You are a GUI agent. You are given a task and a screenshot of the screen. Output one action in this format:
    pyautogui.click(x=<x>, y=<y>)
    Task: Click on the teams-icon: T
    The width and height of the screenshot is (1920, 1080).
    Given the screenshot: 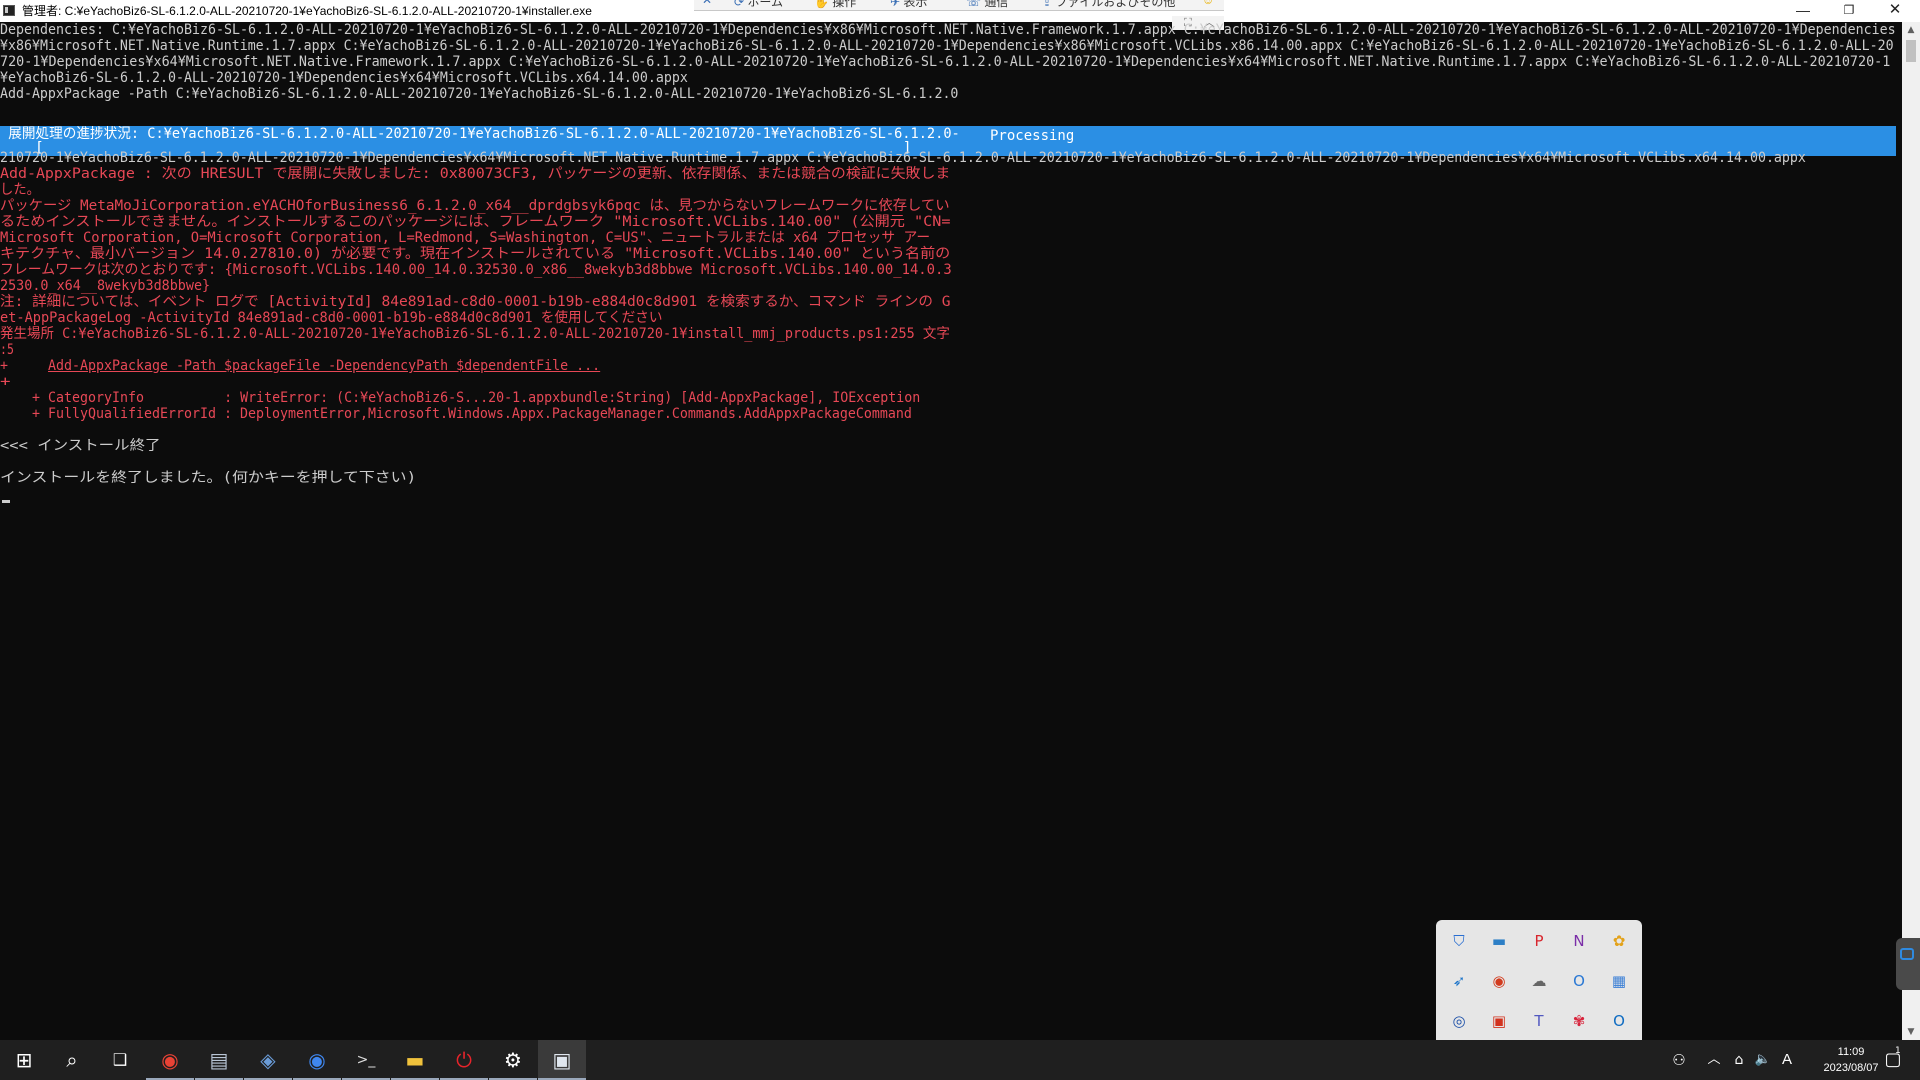 What is the action you would take?
    pyautogui.click(x=1539, y=1021)
    